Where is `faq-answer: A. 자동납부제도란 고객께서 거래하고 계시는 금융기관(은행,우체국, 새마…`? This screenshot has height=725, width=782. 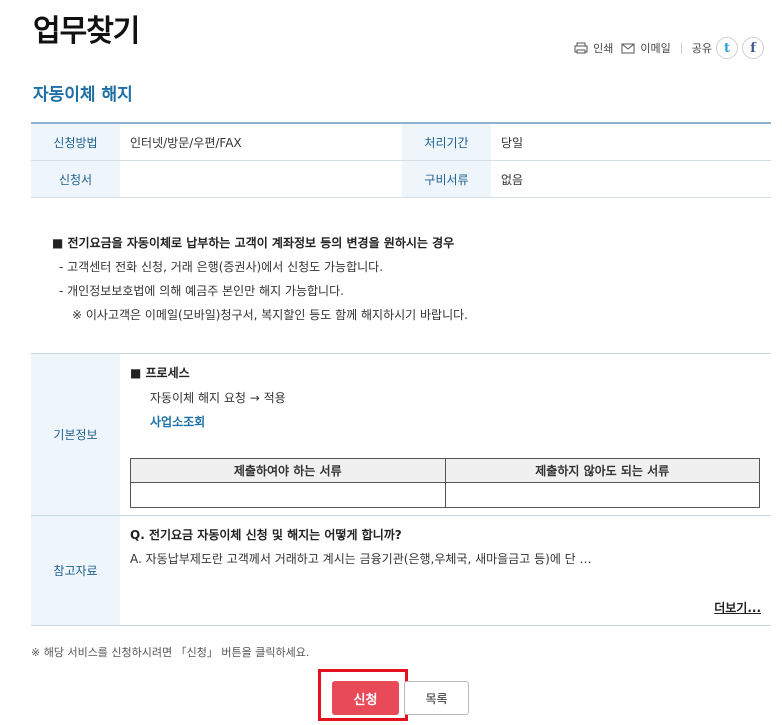
faq-answer: A. 자동납부제도란 고객께서 거래하고 계시는 금융기관(은행,우체국, 새마… is located at coordinates (361, 559).